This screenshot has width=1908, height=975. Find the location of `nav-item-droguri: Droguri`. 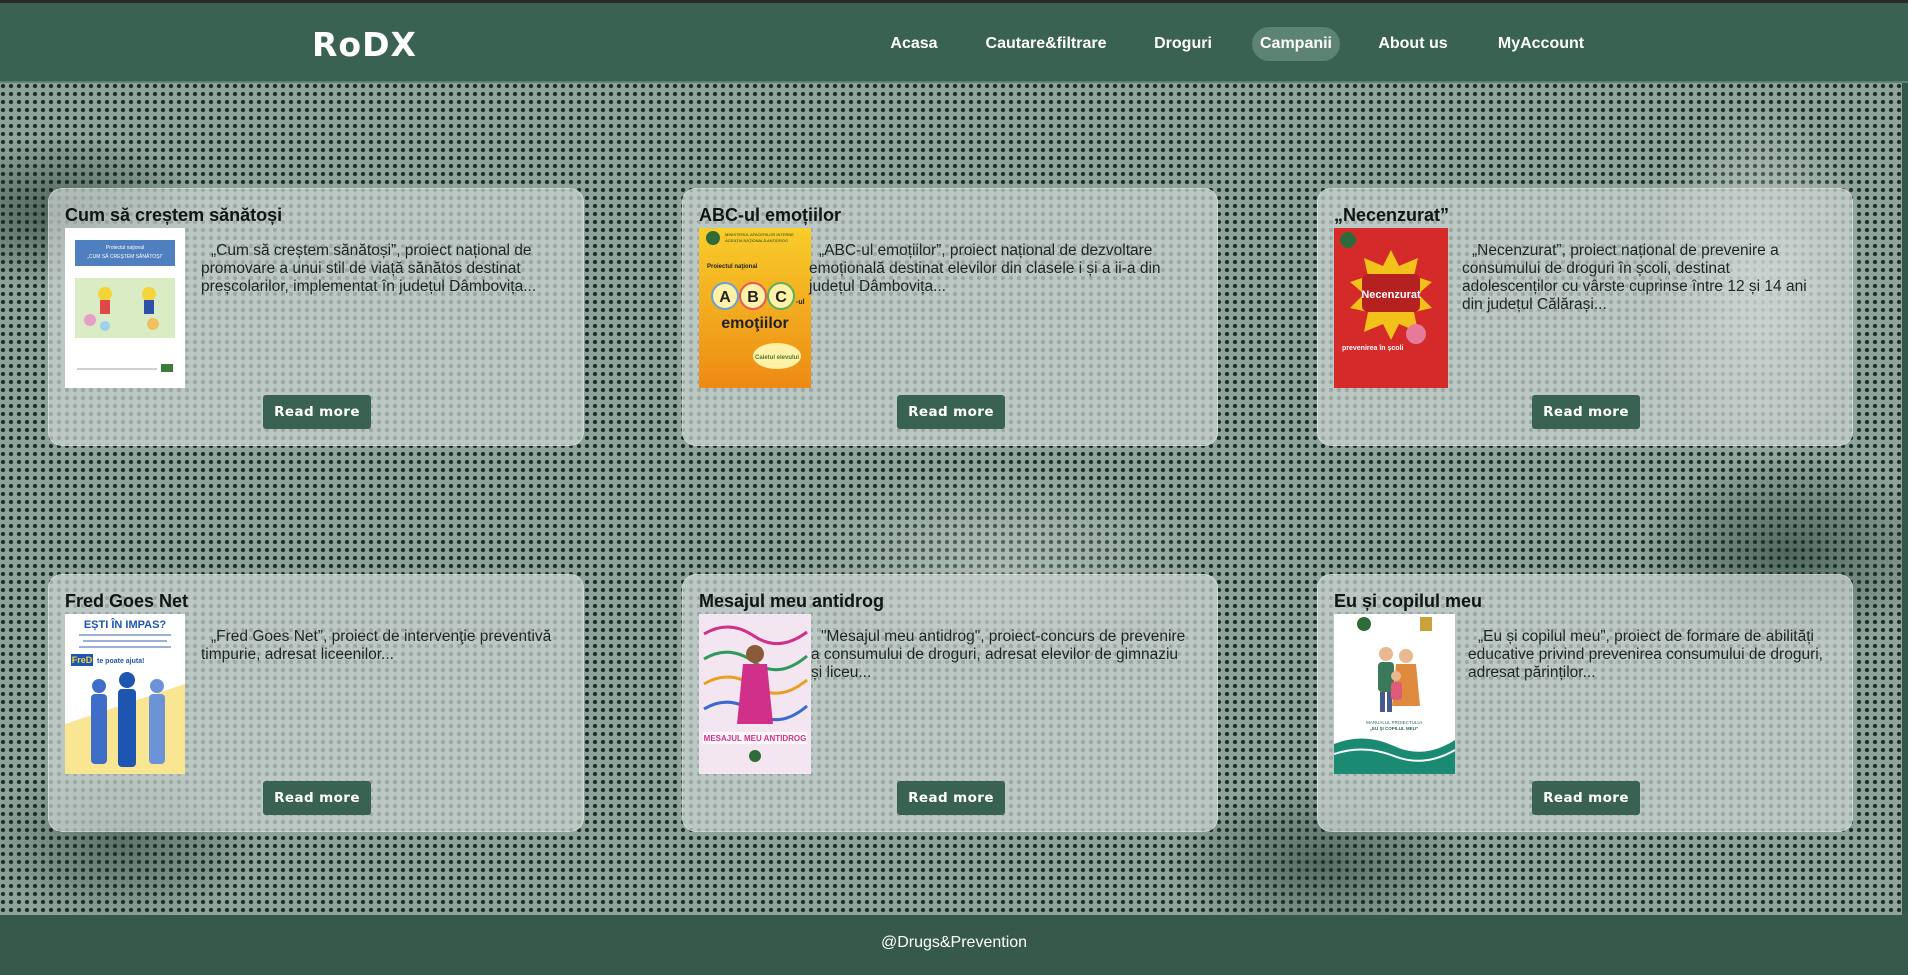

nav-item-droguri: Droguri is located at coordinates (1183, 44).